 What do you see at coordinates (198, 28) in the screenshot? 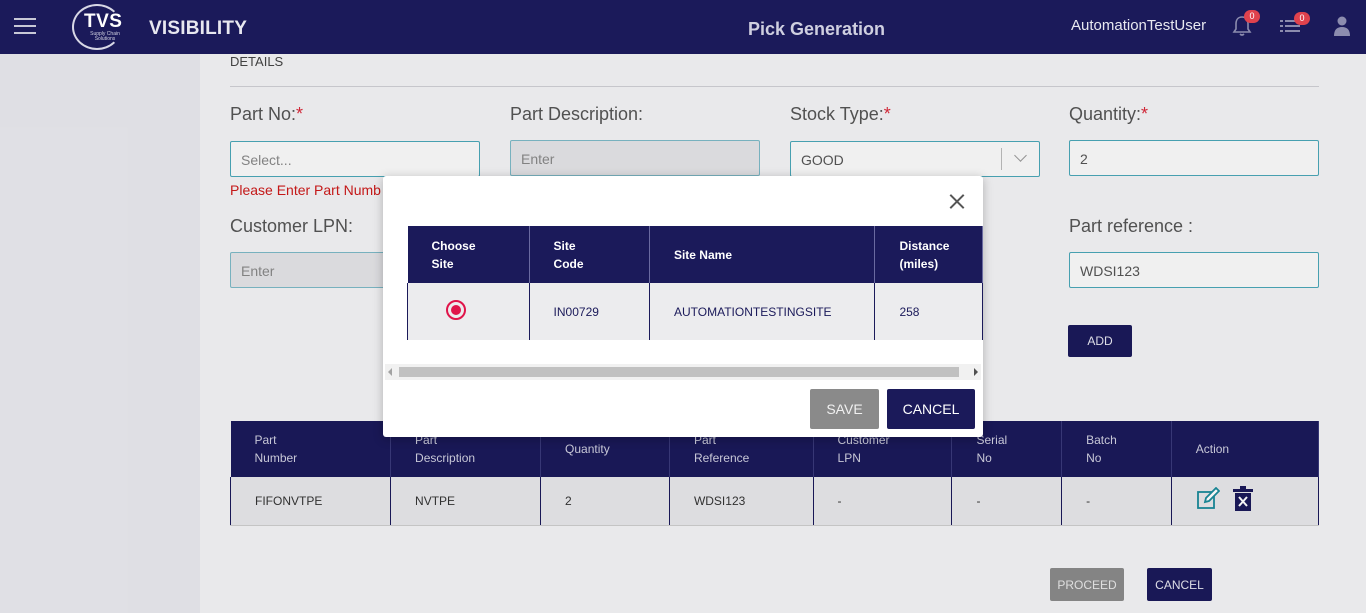
I see `app-name: VISIBILITY` at bounding box center [198, 28].